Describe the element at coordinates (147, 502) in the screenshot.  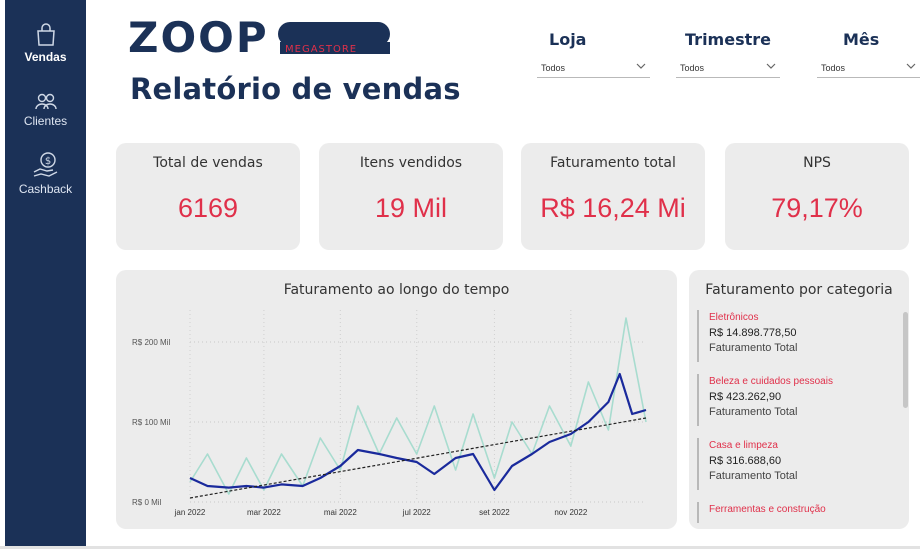
I see `y-tick-label: R$ 0 Mil` at that location.